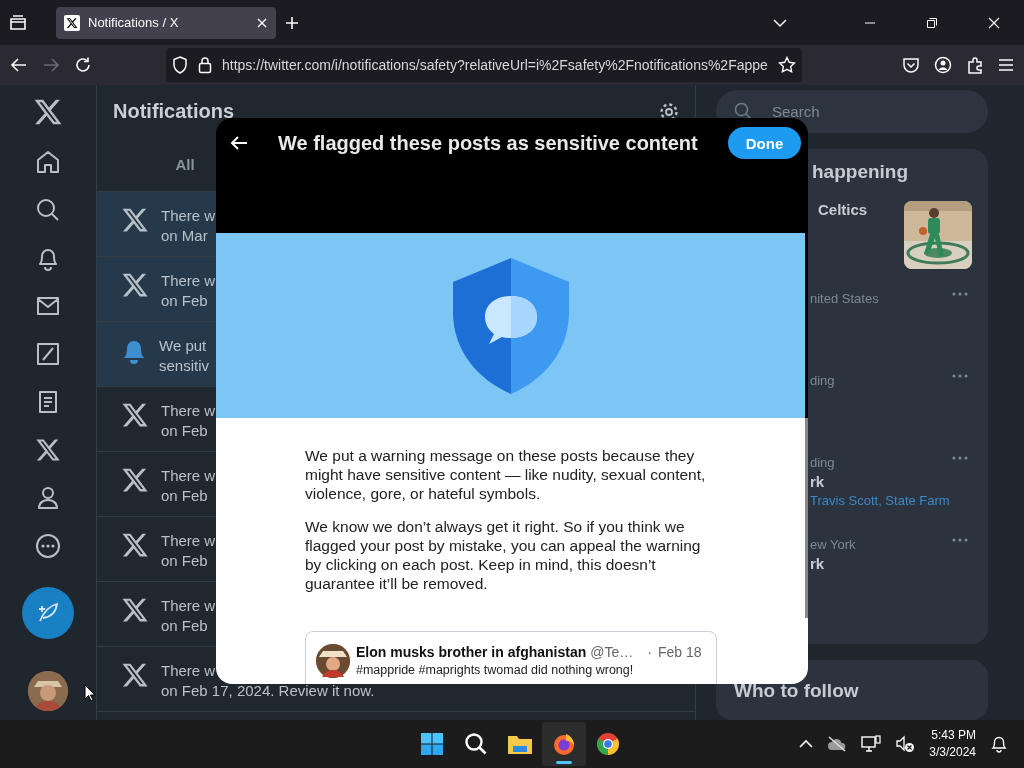 The width and height of the screenshot is (1024, 768). I want to click on url-text: https://twitter.com/i/notifications/safety?relativeUrl=i%2Fsafety%2Fnotifications%2Fappe, so click(495, 65).